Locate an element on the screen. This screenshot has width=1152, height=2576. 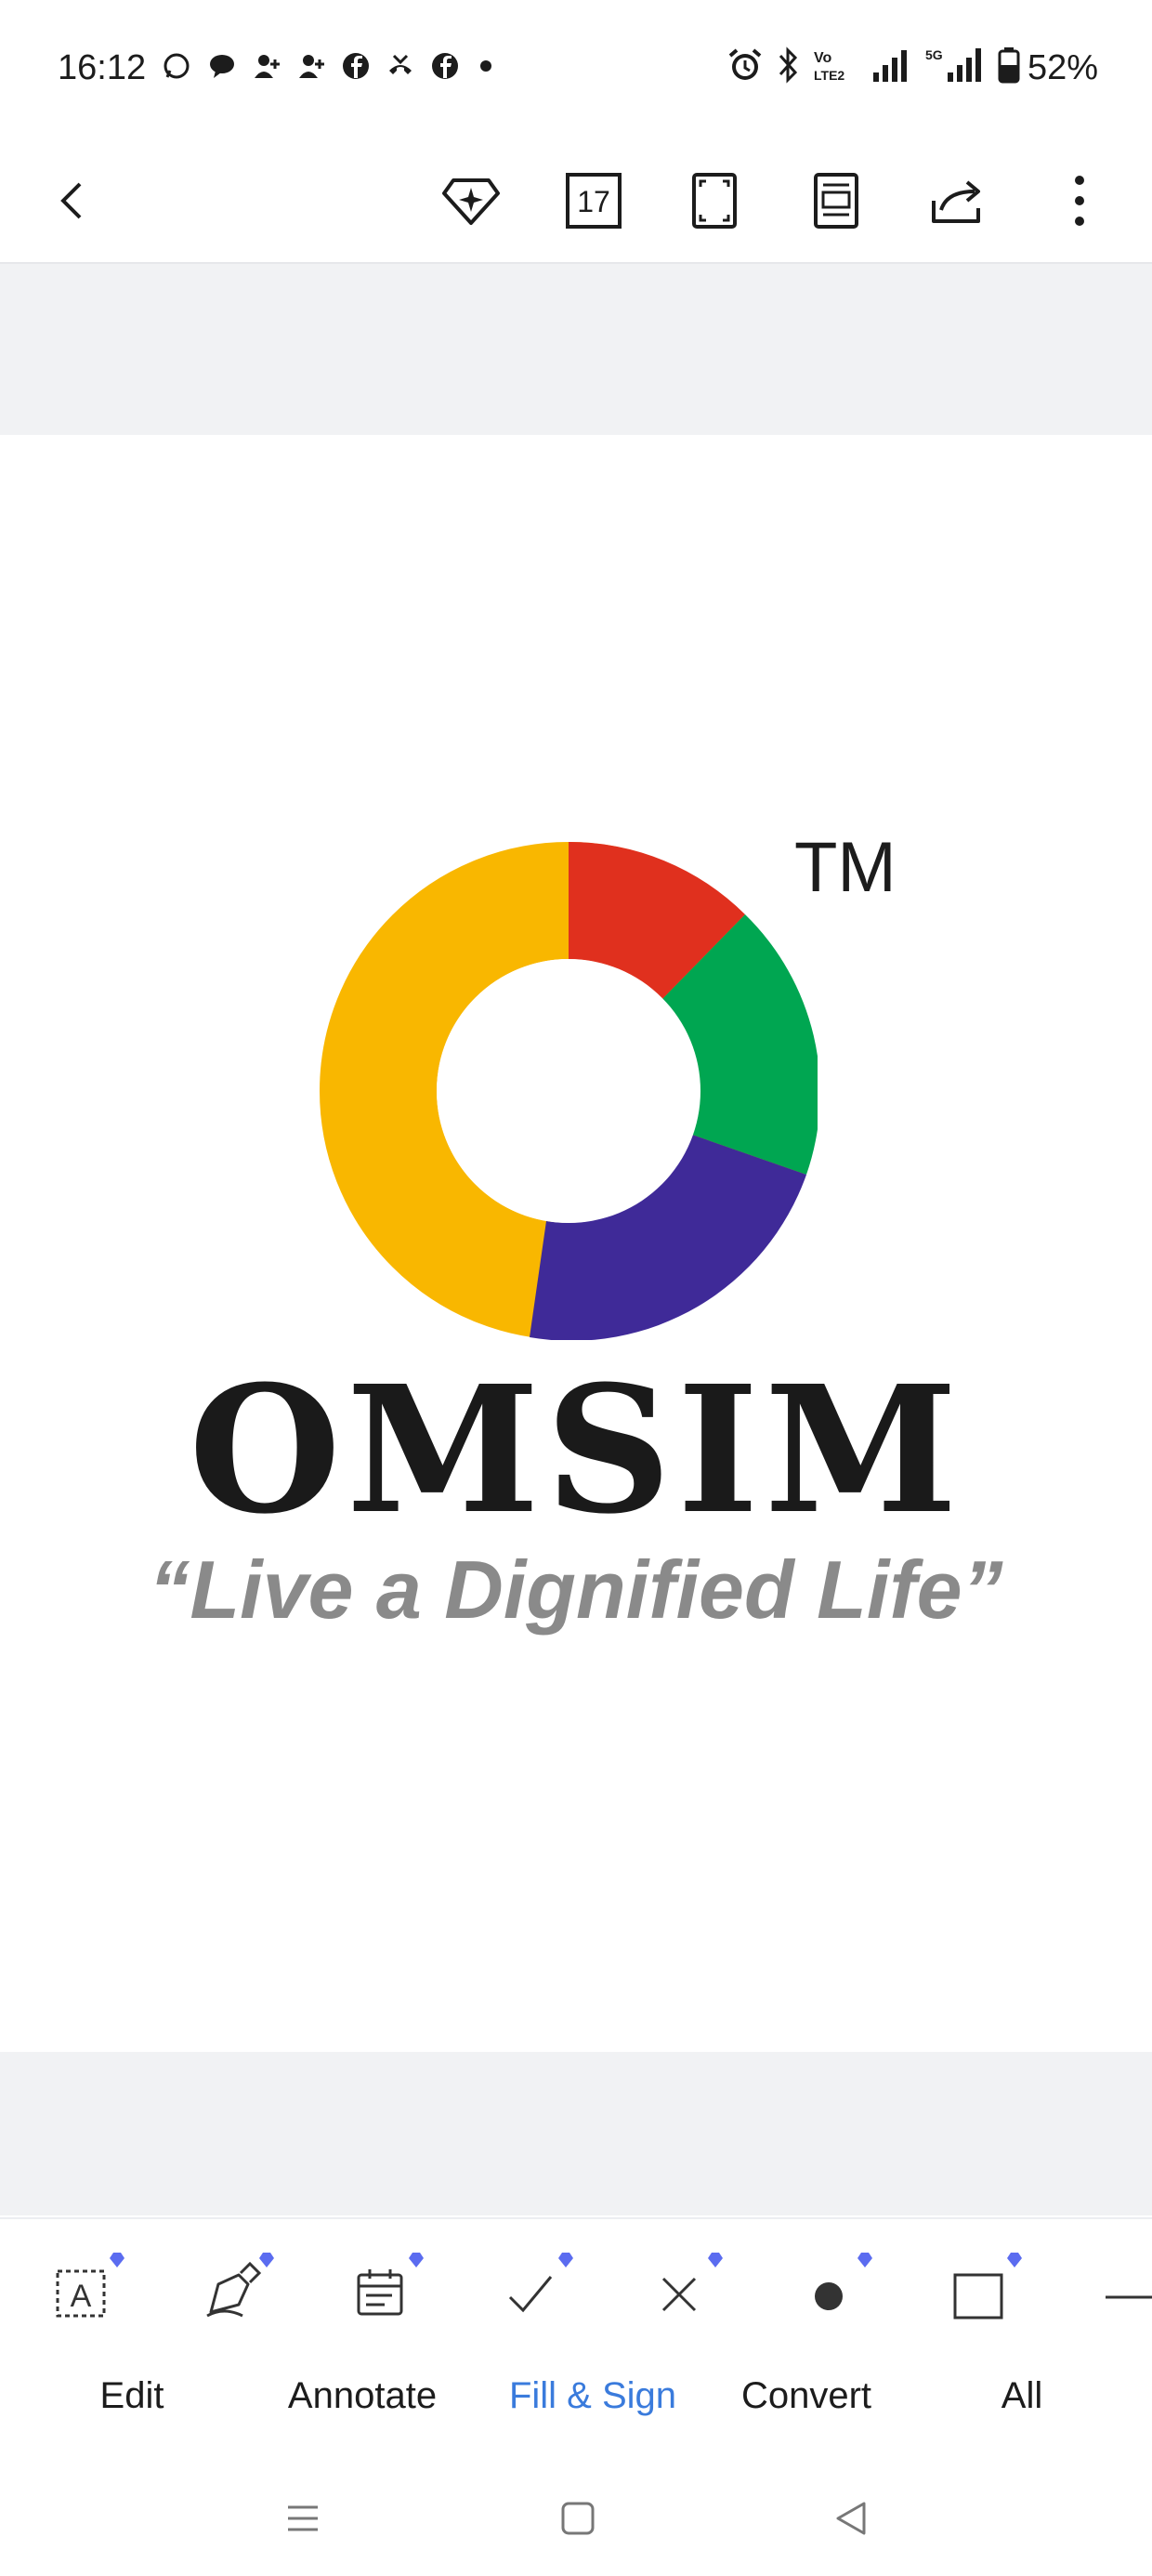
svg-text: 5G is located at coordinates (934, 54).